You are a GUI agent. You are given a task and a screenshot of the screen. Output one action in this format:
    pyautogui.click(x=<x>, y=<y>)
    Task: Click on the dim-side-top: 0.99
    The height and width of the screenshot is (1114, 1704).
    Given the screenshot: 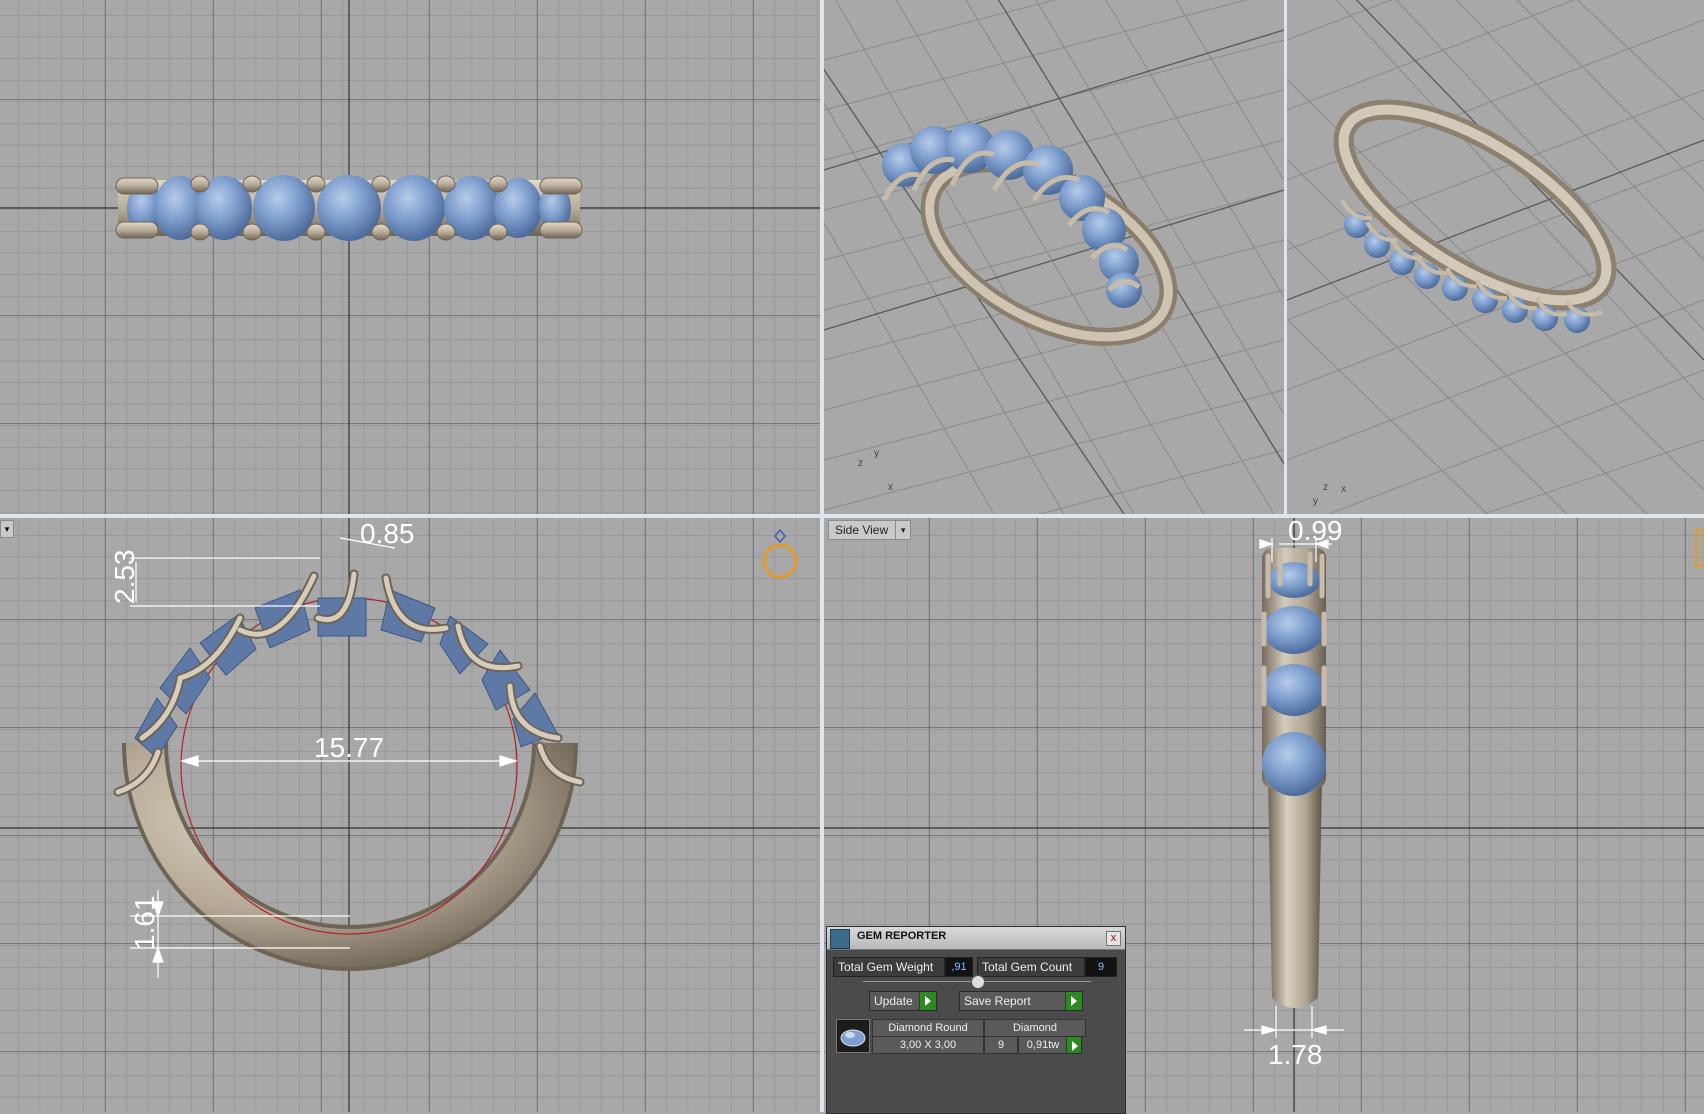 What is the action you would take?
    pyautogui.click(x=1315, y=532)
    